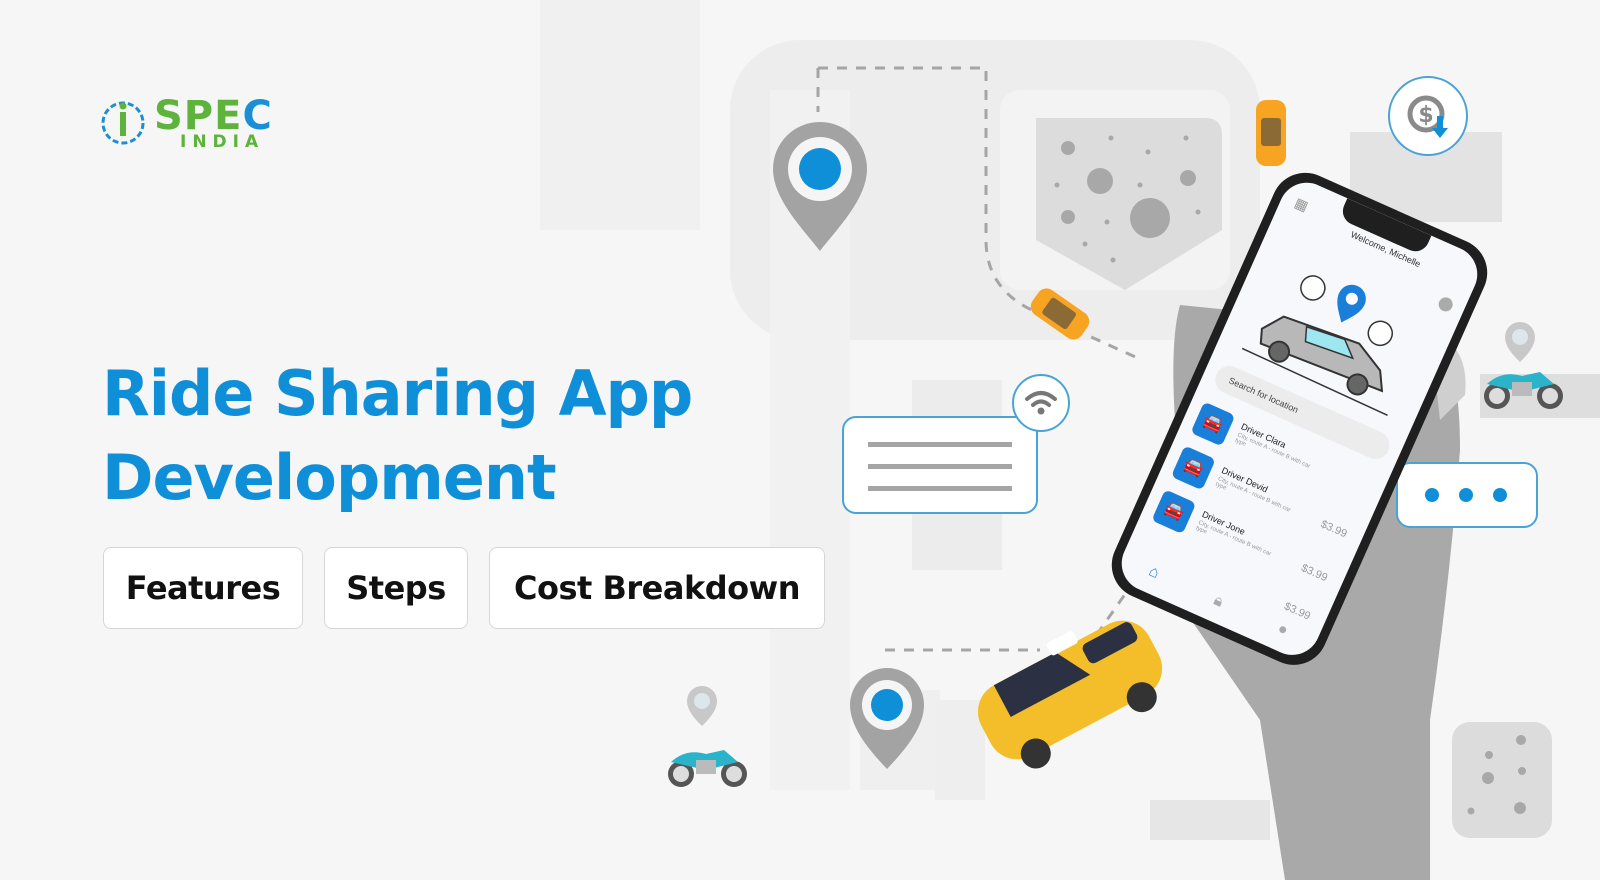 The height and width of the screenshot is (880, 1600). What do you see at coordinates (123, 123) in the screenshot?
I see `globe-i-icon` at bounding box center [123, 123].